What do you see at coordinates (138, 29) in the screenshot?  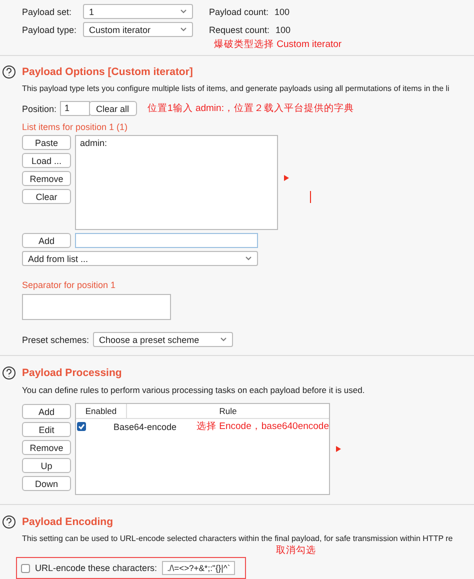 I see `payload-type-select: Custom iterator` at bounding box center [138, 29].